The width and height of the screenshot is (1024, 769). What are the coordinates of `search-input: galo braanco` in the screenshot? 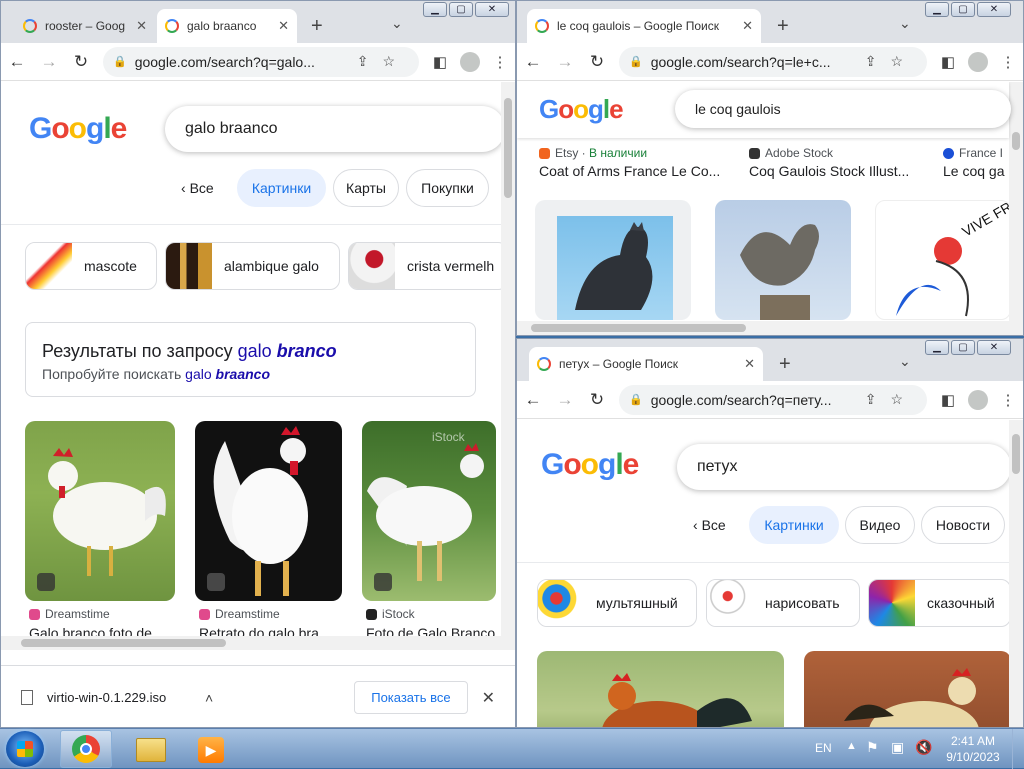 It's located at (335, 129).